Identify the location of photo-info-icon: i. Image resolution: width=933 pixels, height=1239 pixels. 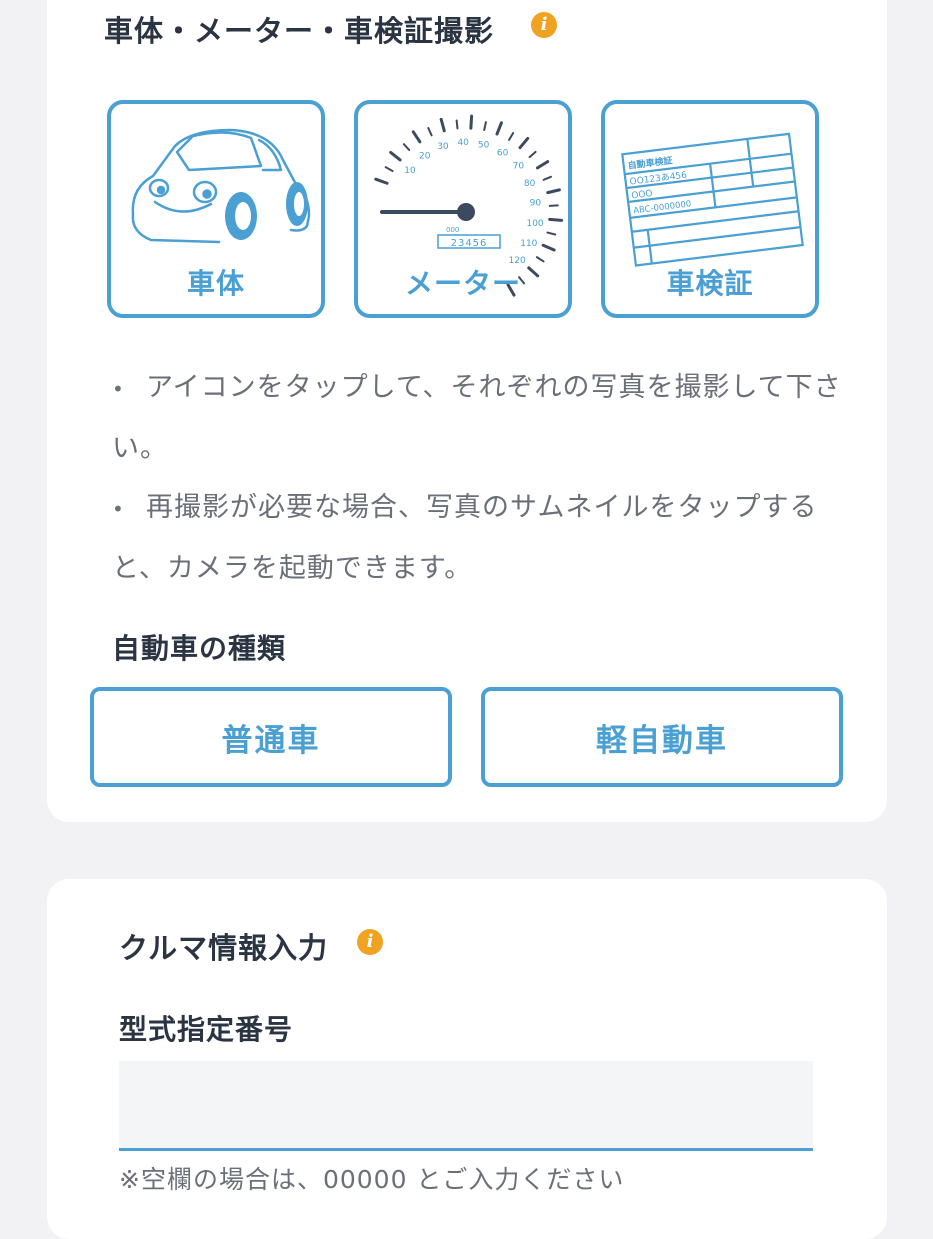
(544, 25).